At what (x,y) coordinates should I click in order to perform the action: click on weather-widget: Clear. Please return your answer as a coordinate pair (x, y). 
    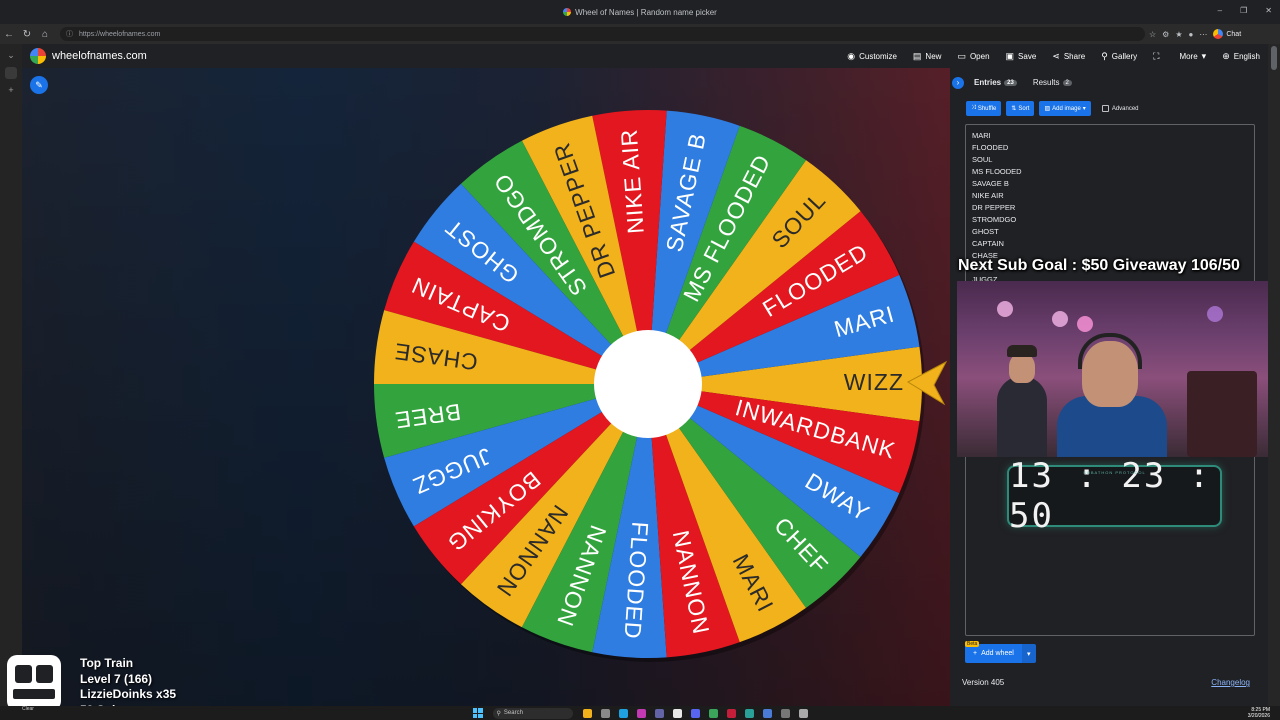
    Looking at the image, I should click on (28, 709).